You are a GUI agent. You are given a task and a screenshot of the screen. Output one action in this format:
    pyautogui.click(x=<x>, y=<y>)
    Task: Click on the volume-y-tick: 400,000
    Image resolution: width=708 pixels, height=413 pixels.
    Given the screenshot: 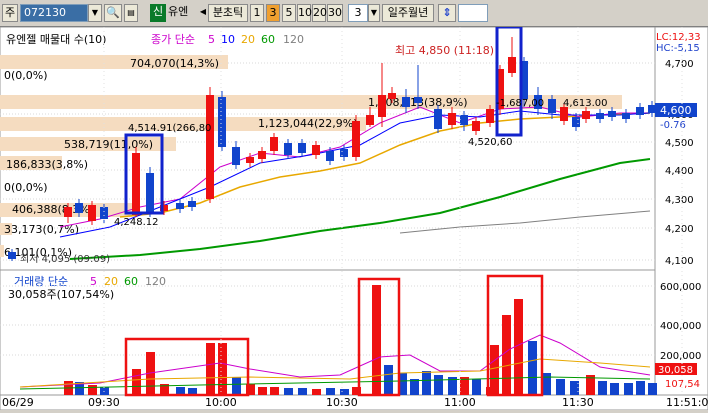 What is the action you would take?
    pyautogui.click(x=680, y=326)
    